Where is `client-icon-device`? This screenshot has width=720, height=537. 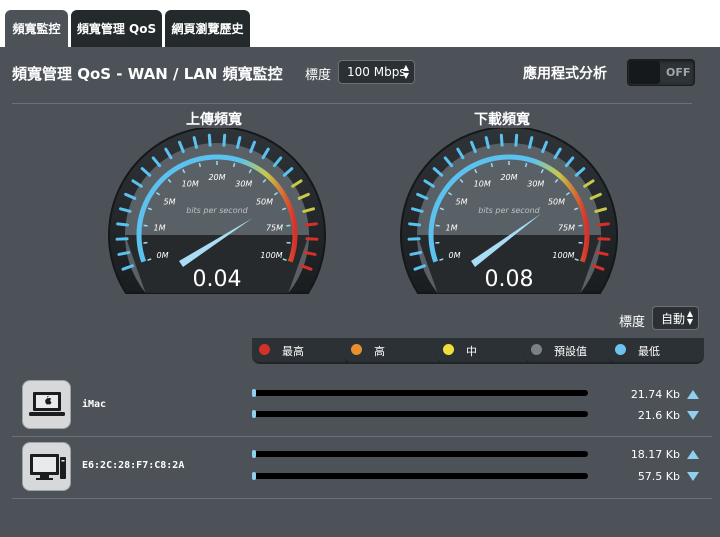
client-icon-device is located at coordinates (46, 466).